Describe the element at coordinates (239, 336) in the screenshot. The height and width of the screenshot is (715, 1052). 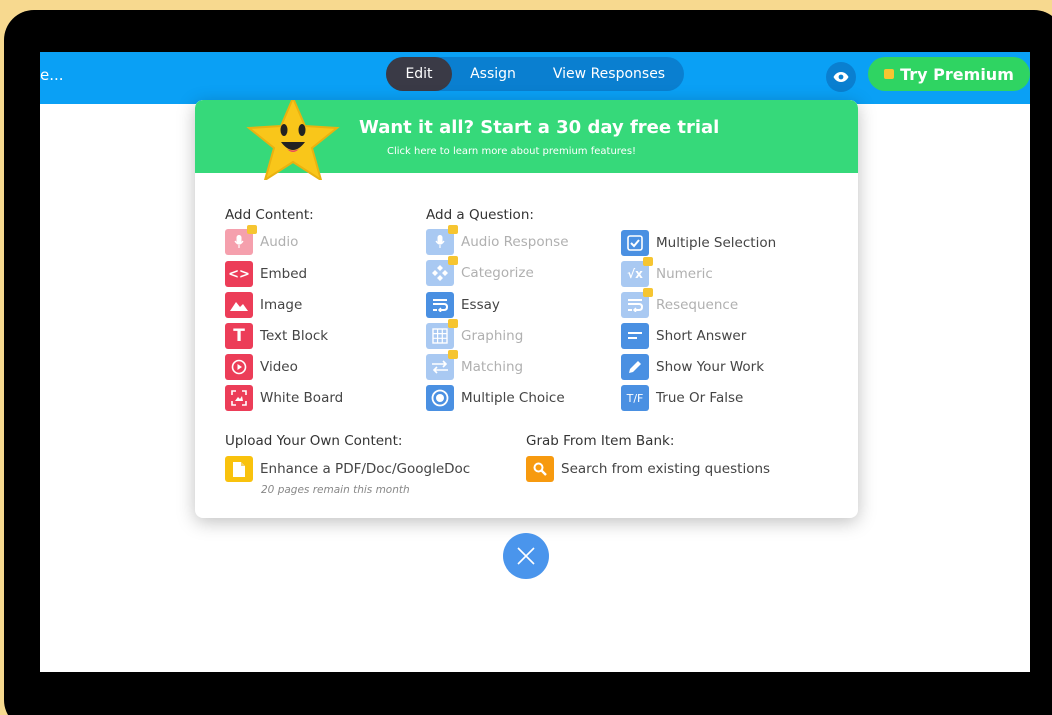
I see `text-icon: T` at that location.